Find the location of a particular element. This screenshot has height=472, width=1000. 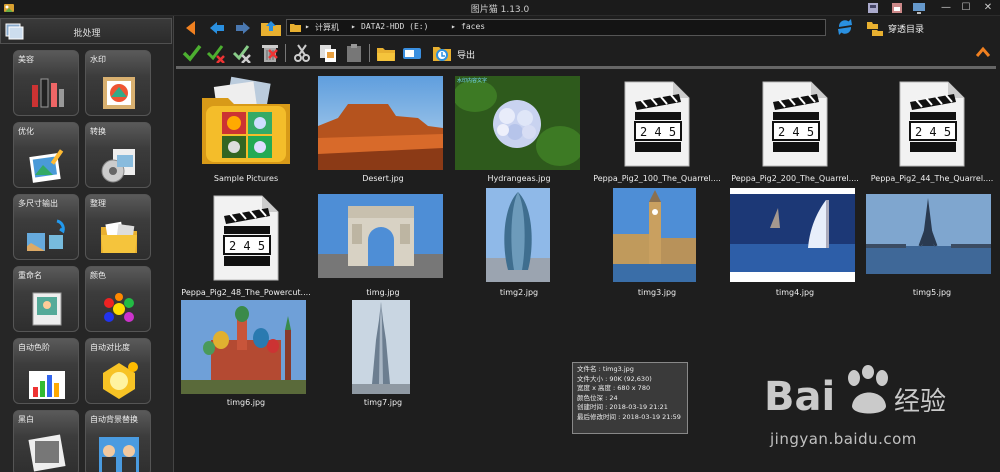

navigation-bar: ▸ 计算机 ▸ DATA2-HDD (E:) ▸ faces 穿透目录 is located at coordinates (588, 28).